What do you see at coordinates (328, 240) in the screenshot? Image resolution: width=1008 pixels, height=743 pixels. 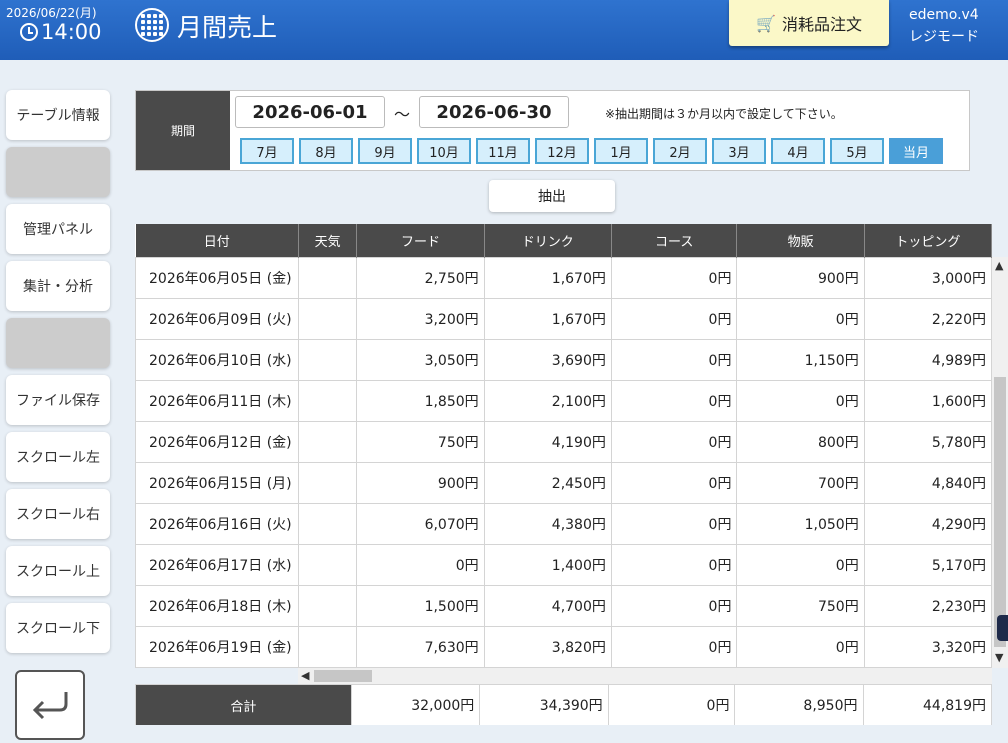 I see `column-header-weather: 天気` at bounding box center [328, 240].